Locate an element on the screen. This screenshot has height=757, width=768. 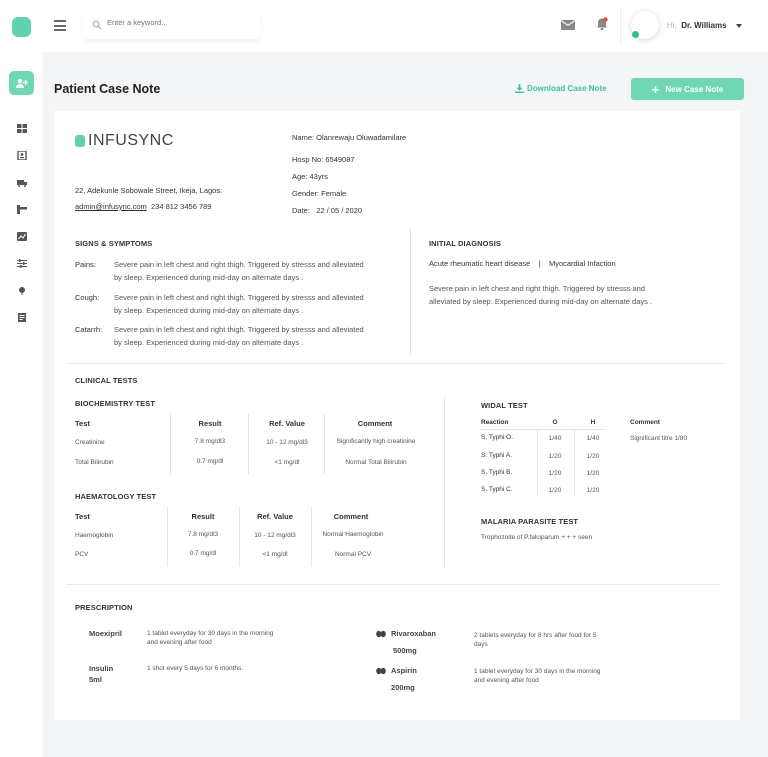
topbar-divider is located at coordinates (620, 26).